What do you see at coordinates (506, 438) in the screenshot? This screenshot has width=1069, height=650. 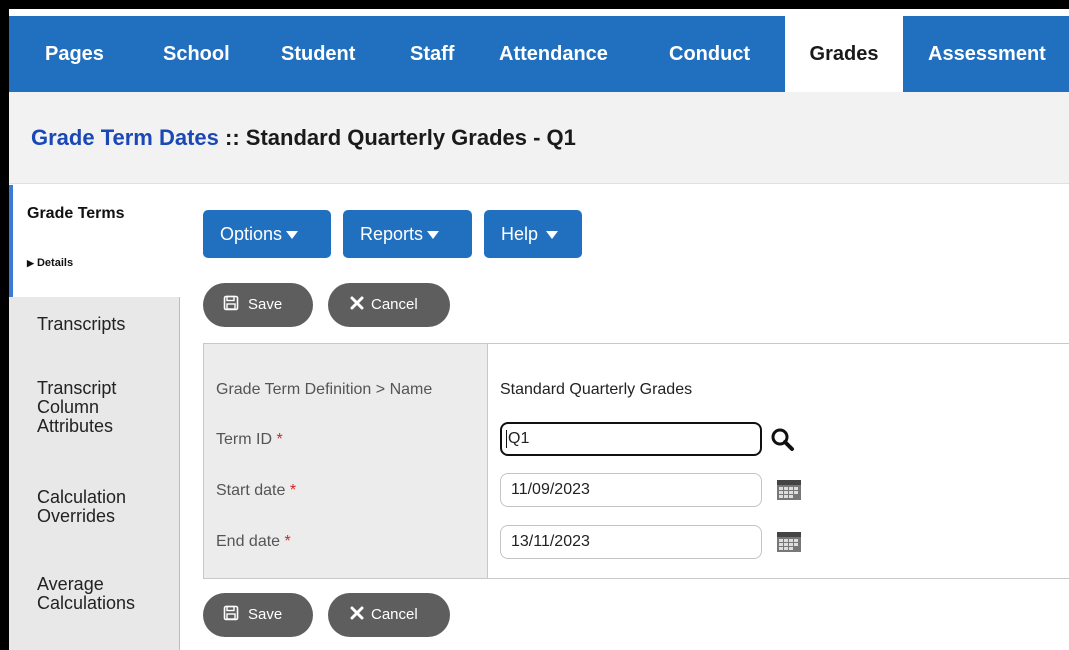 I see `text-cursor` at bounding box center [506, 438].